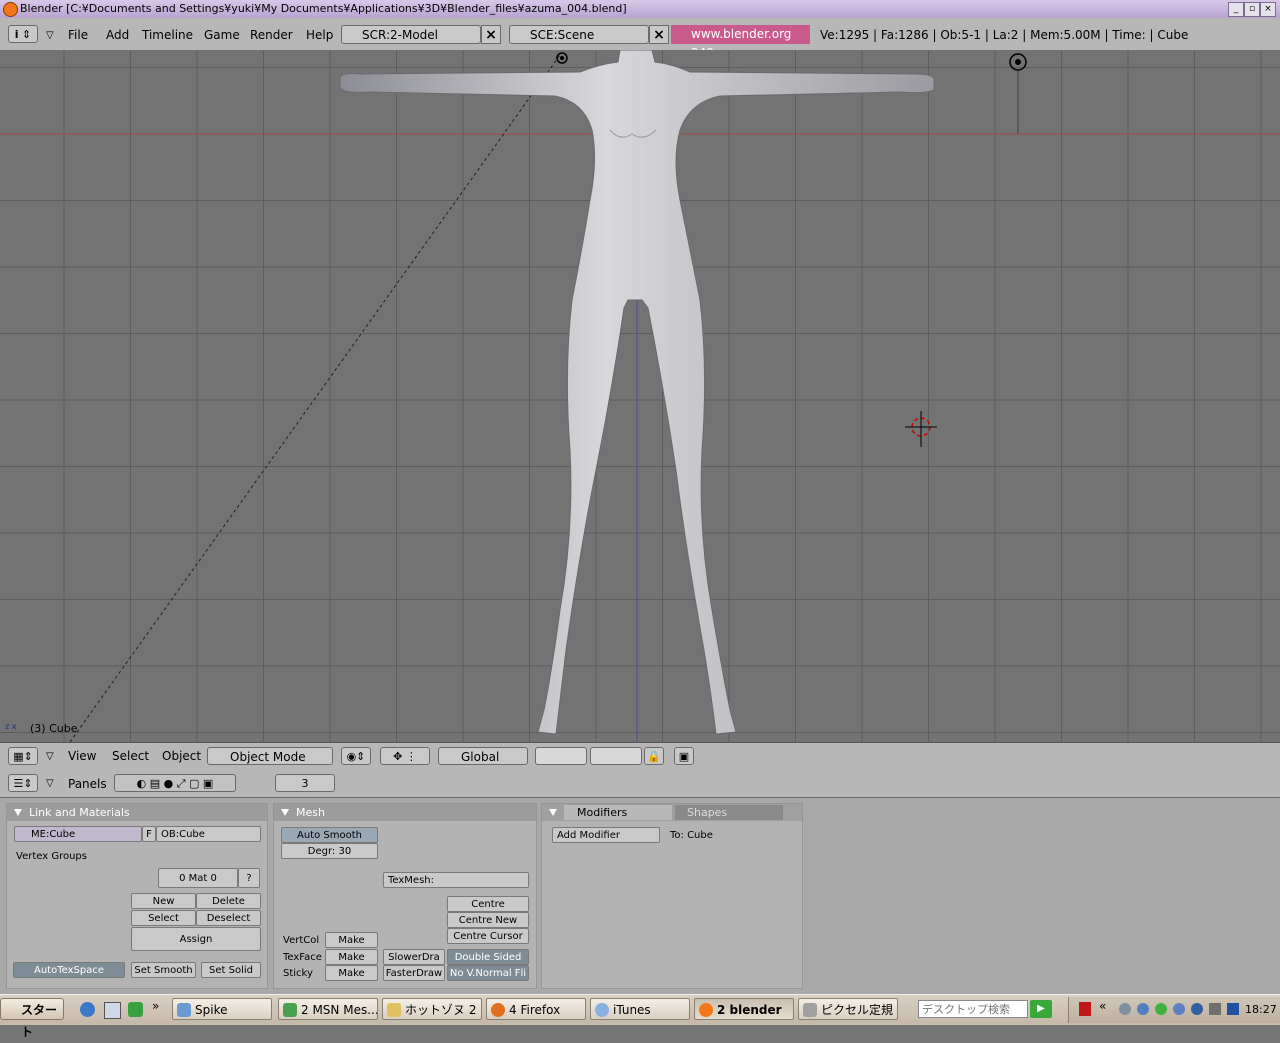 The height and width of the screenshot is (1043, 1280). I want to click on ruler-icon, so click(810, 1010).